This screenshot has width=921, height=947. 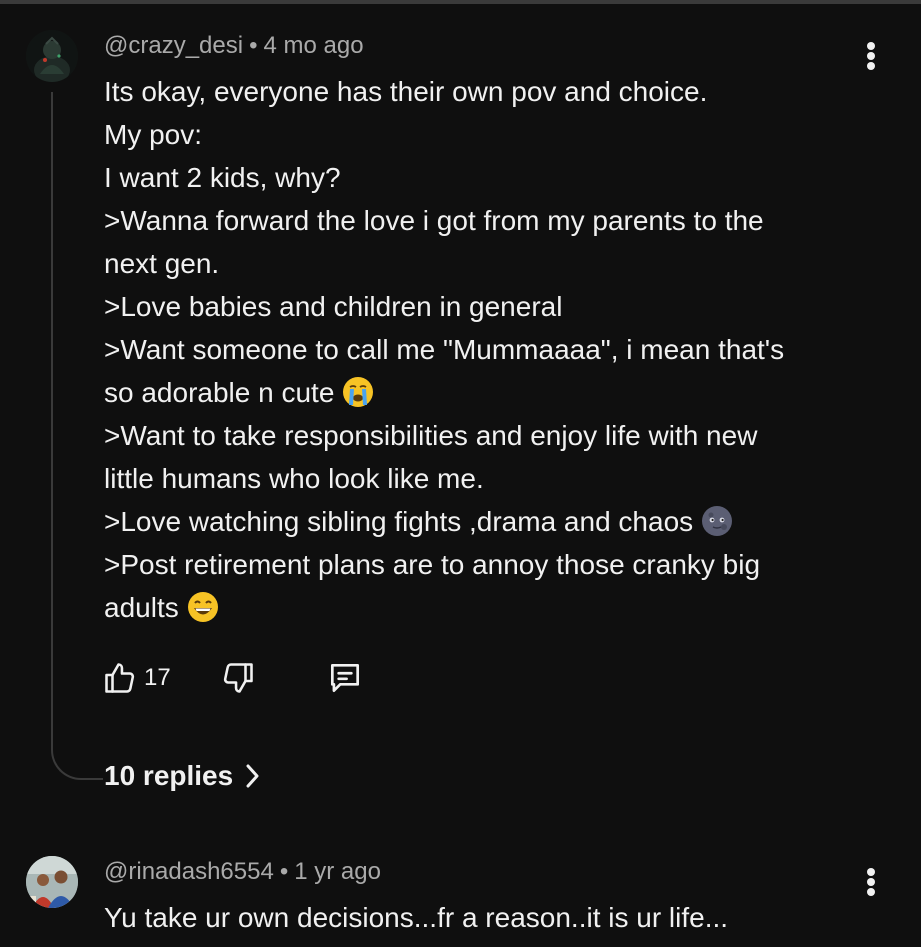 I want to click on comment-meta: @rinadash6554 • 1 yr ago, so click(x=242, y=872).